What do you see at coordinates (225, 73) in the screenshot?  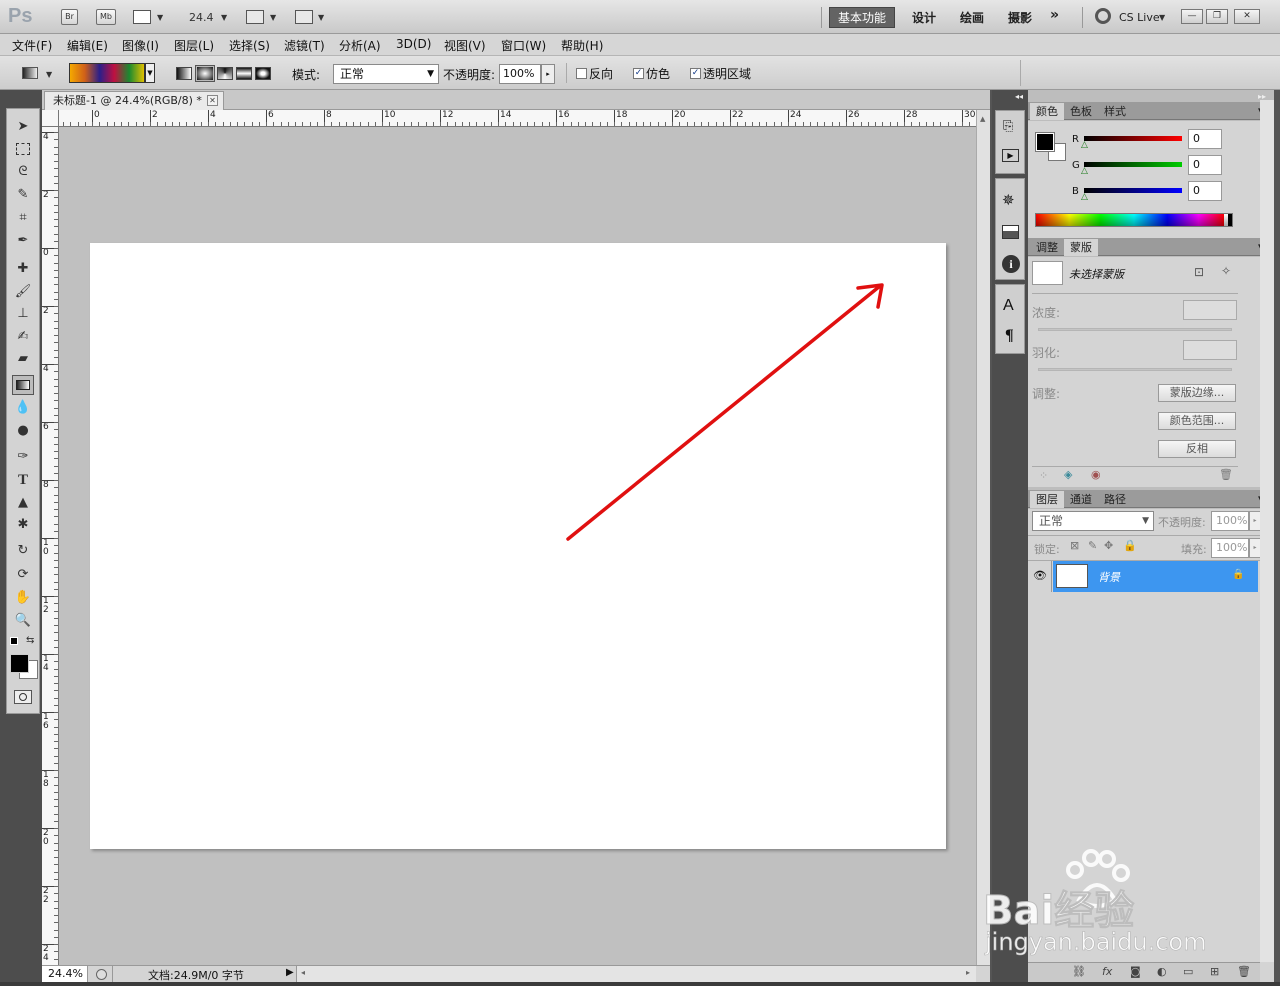 I see `angle-gradient-icon` at bounding box center [225, 73].